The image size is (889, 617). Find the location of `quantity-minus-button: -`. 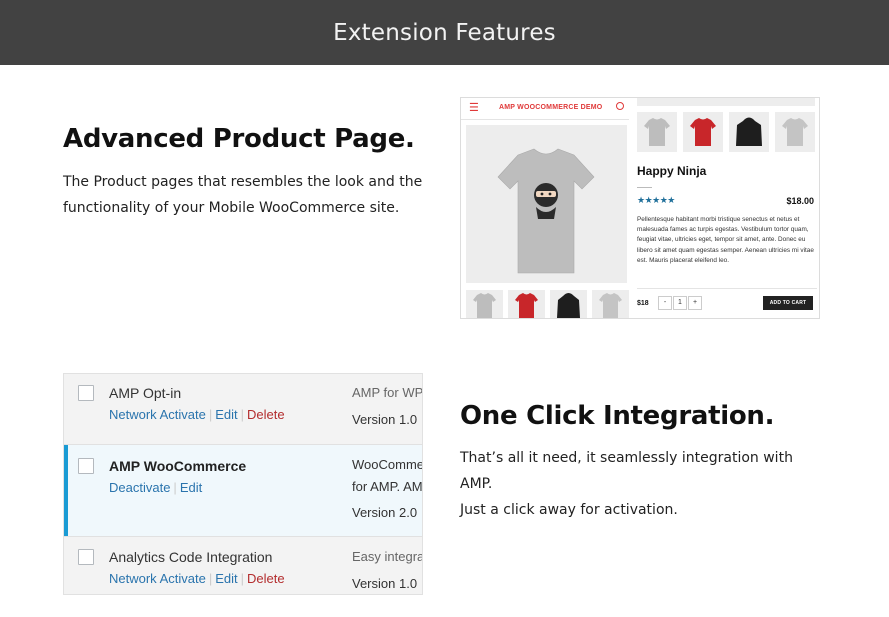

quantity-minus-button: - is located at coordinates (665, 303).